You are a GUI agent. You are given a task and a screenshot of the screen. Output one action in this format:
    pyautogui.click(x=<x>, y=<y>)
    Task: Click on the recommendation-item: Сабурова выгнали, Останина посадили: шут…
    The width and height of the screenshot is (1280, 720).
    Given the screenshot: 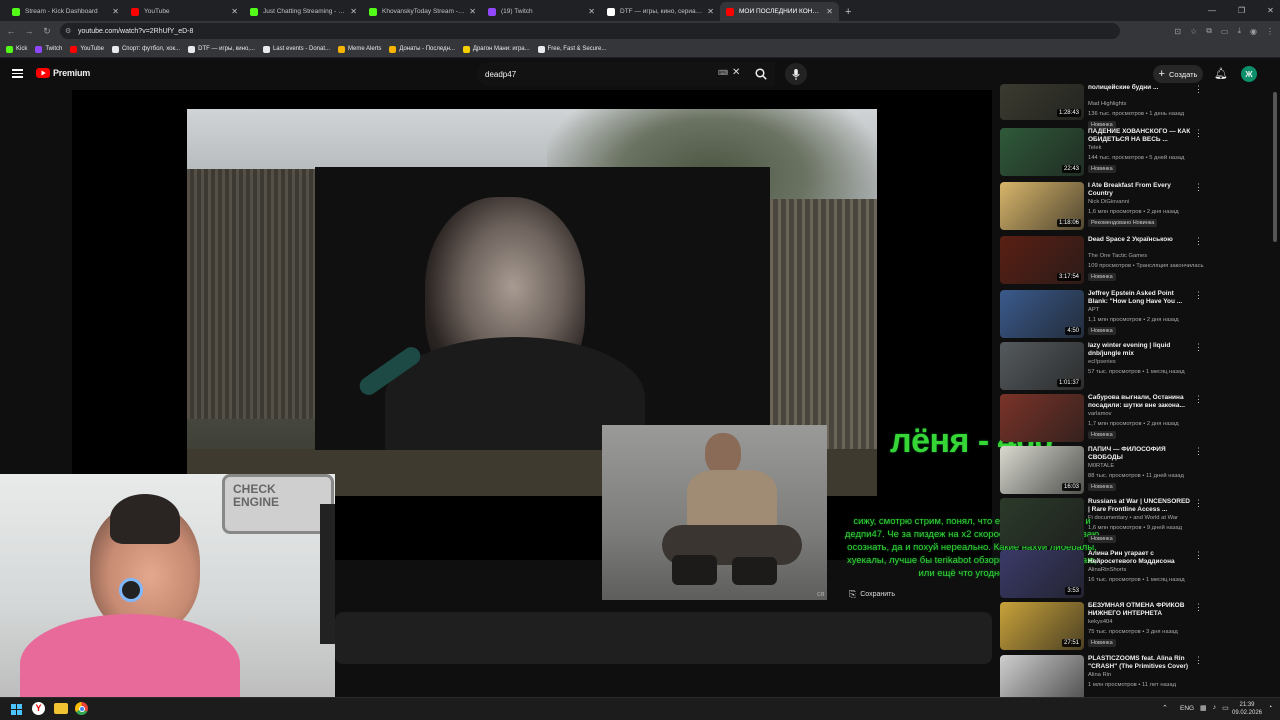 What is the action you would take?
    pyautogui.click(x=1101, y=419)
    